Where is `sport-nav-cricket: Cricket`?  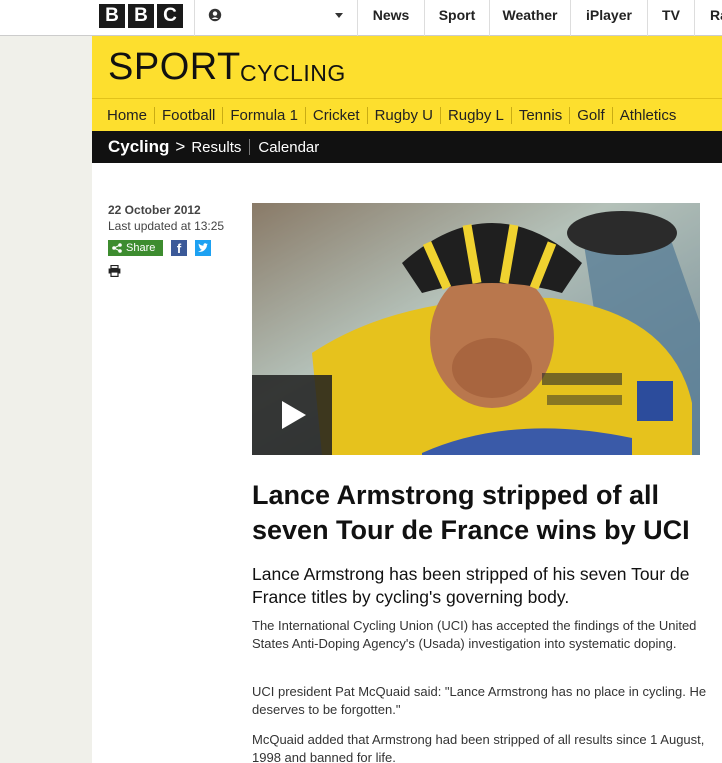 sport-nav-cricket: Cricket is located at coordinates (337, 115).